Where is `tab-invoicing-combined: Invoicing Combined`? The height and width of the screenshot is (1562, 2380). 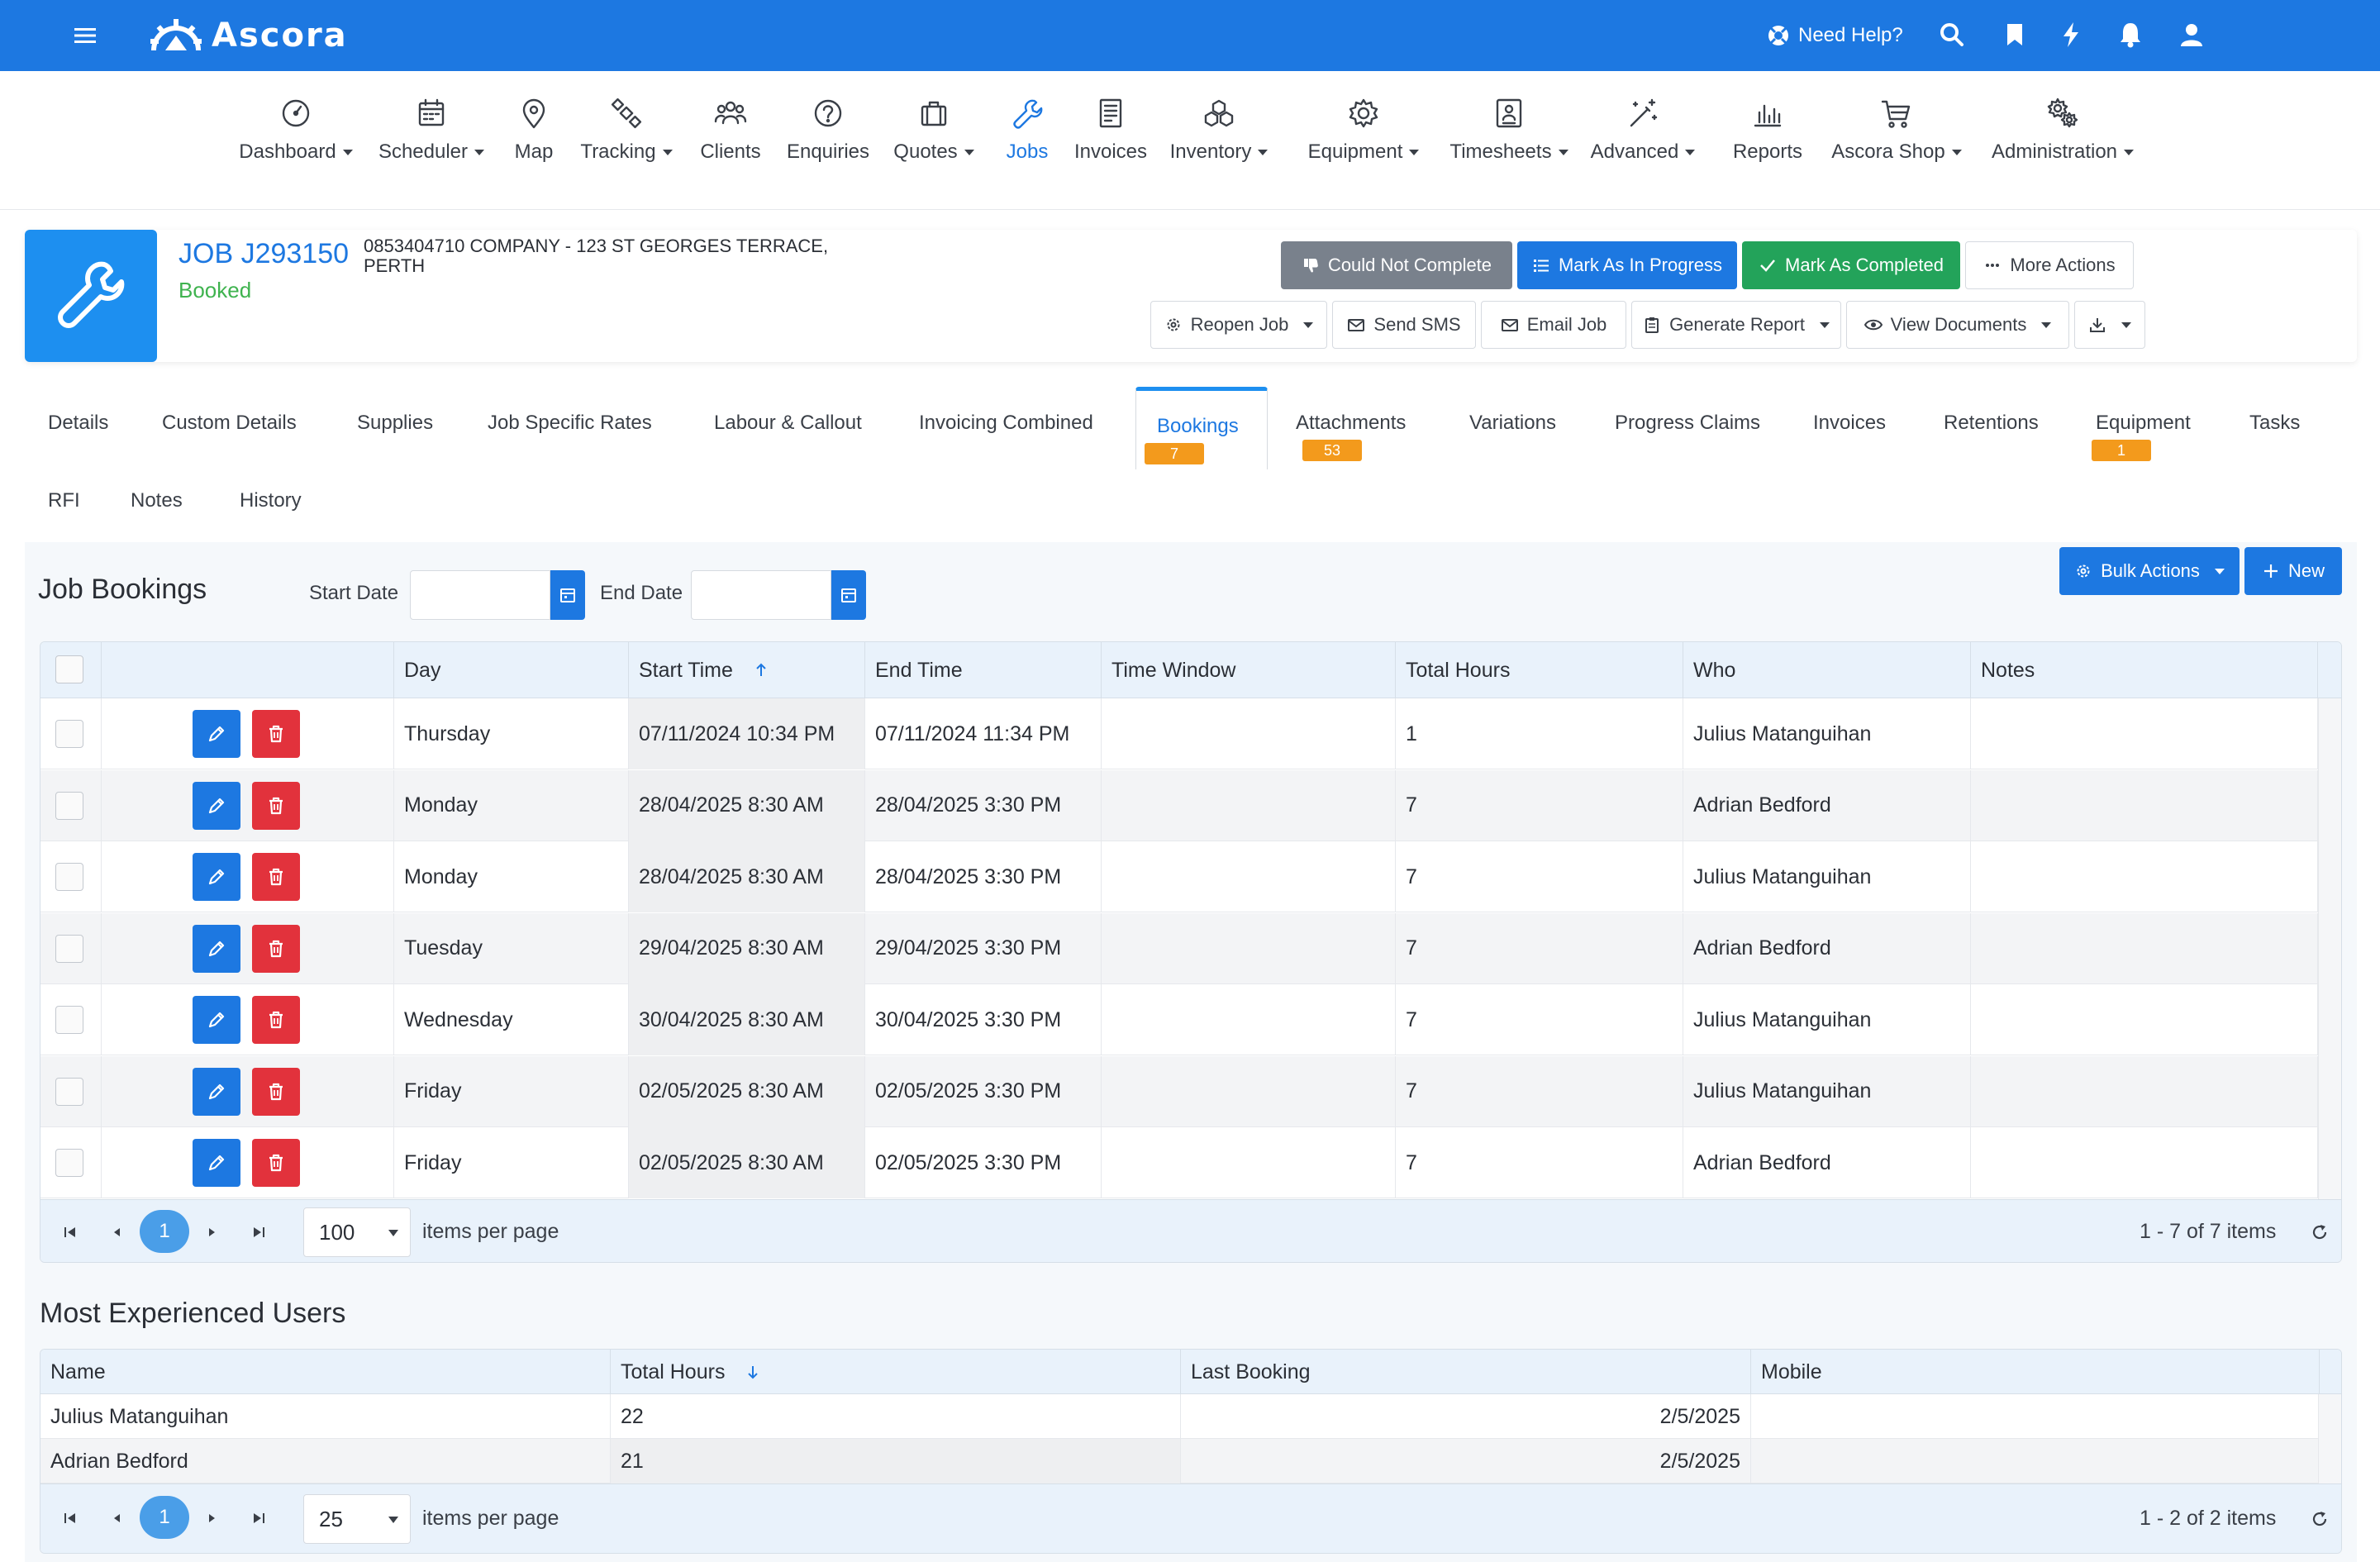 tab-invoicing-combined: Invoicing Combined is located at coordinates (1006, 423).